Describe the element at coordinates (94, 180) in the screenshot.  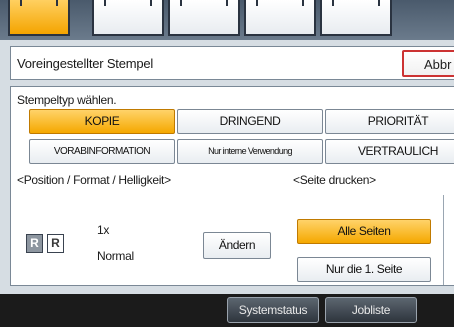
I see `position-format-label: <Position / Format / Helligkeit>` at that location.